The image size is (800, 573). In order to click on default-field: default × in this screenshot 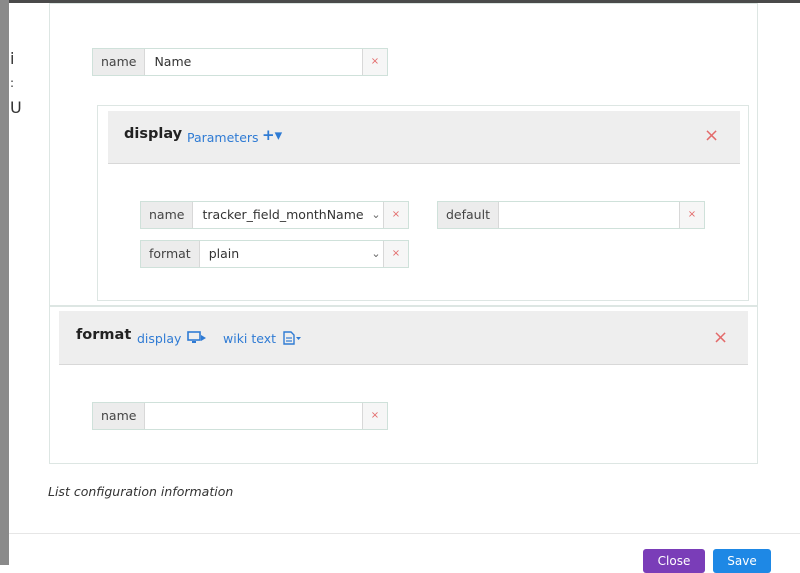, I will do `click(571, 215)`.